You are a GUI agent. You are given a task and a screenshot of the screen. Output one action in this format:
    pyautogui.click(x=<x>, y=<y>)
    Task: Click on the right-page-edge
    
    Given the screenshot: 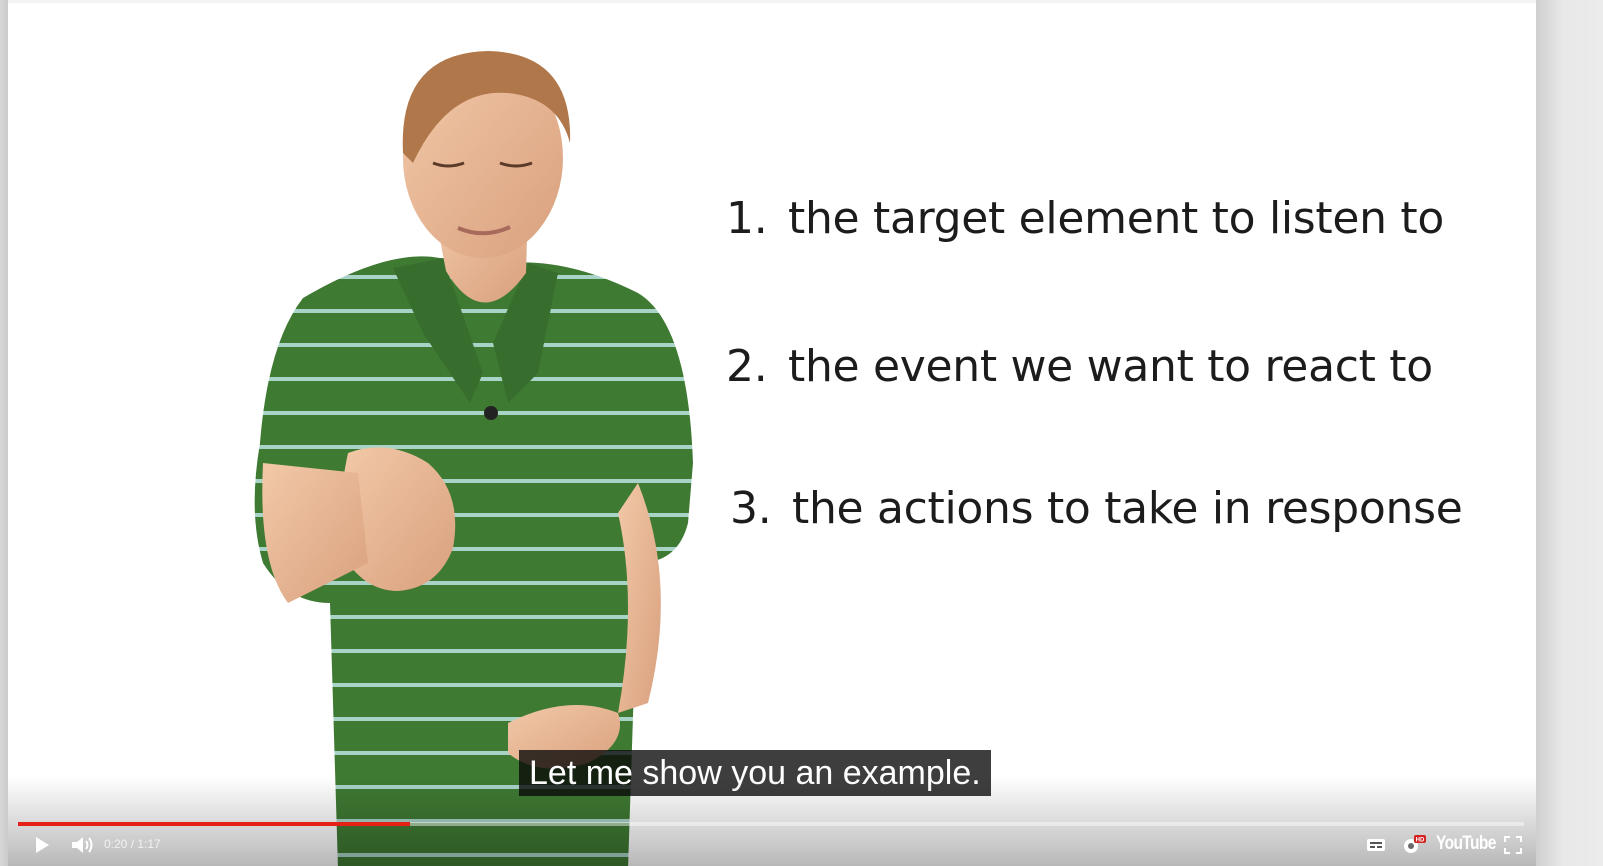 What is the action you would take?
    pyautogui.click(x=1569, y=433)
    